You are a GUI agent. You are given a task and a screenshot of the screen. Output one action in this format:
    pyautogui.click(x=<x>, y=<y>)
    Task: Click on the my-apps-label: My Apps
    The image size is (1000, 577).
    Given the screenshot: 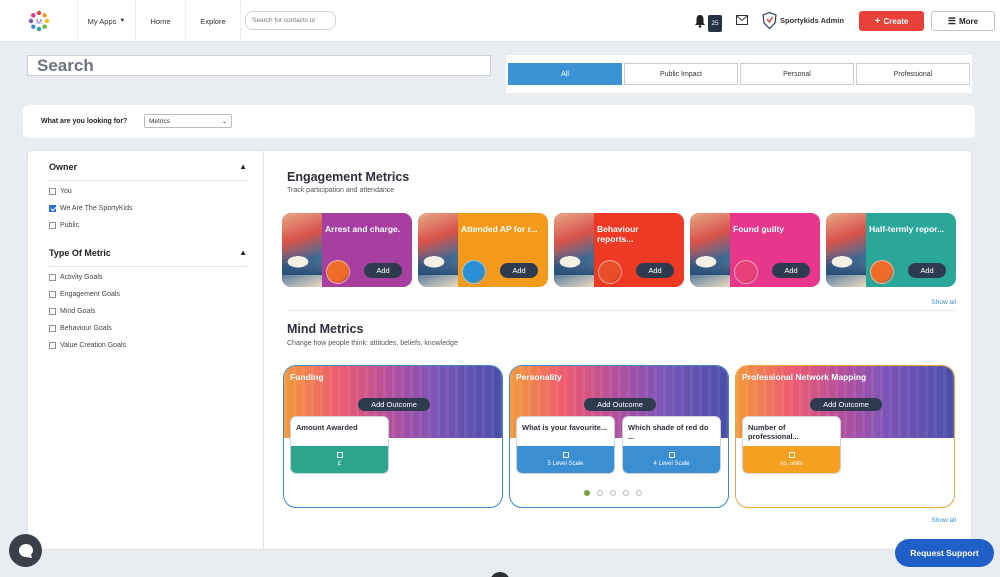 What is the action you would take?
    pyautogui.click(x=102, y=21)
    